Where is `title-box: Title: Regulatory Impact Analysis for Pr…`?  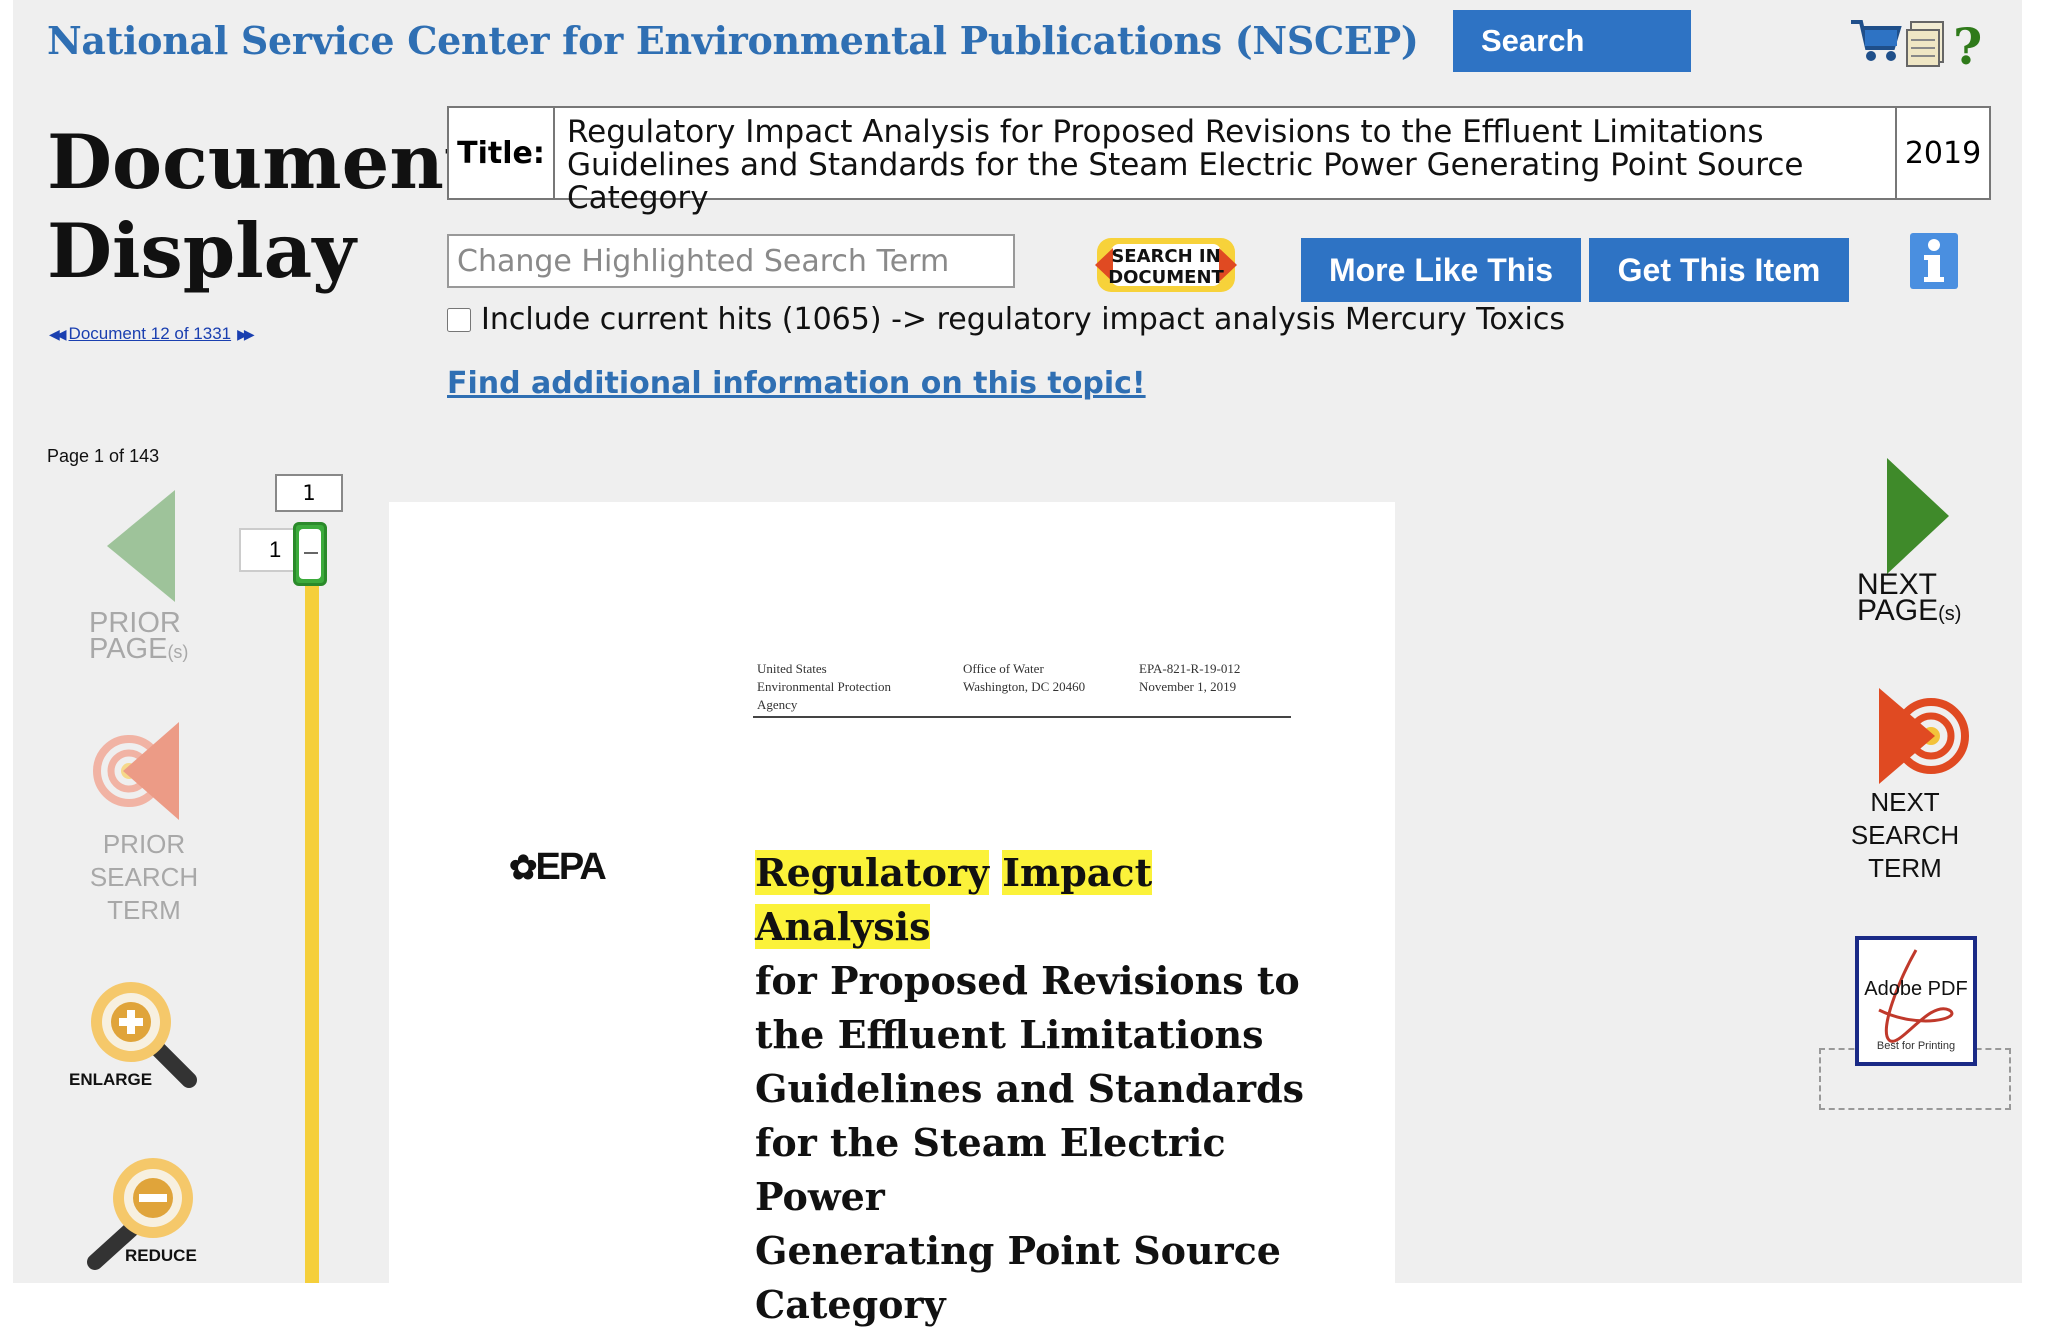
title-box: Title: Regulatory Impact Analysis for Pr… is located at coordinates (1219, 160).